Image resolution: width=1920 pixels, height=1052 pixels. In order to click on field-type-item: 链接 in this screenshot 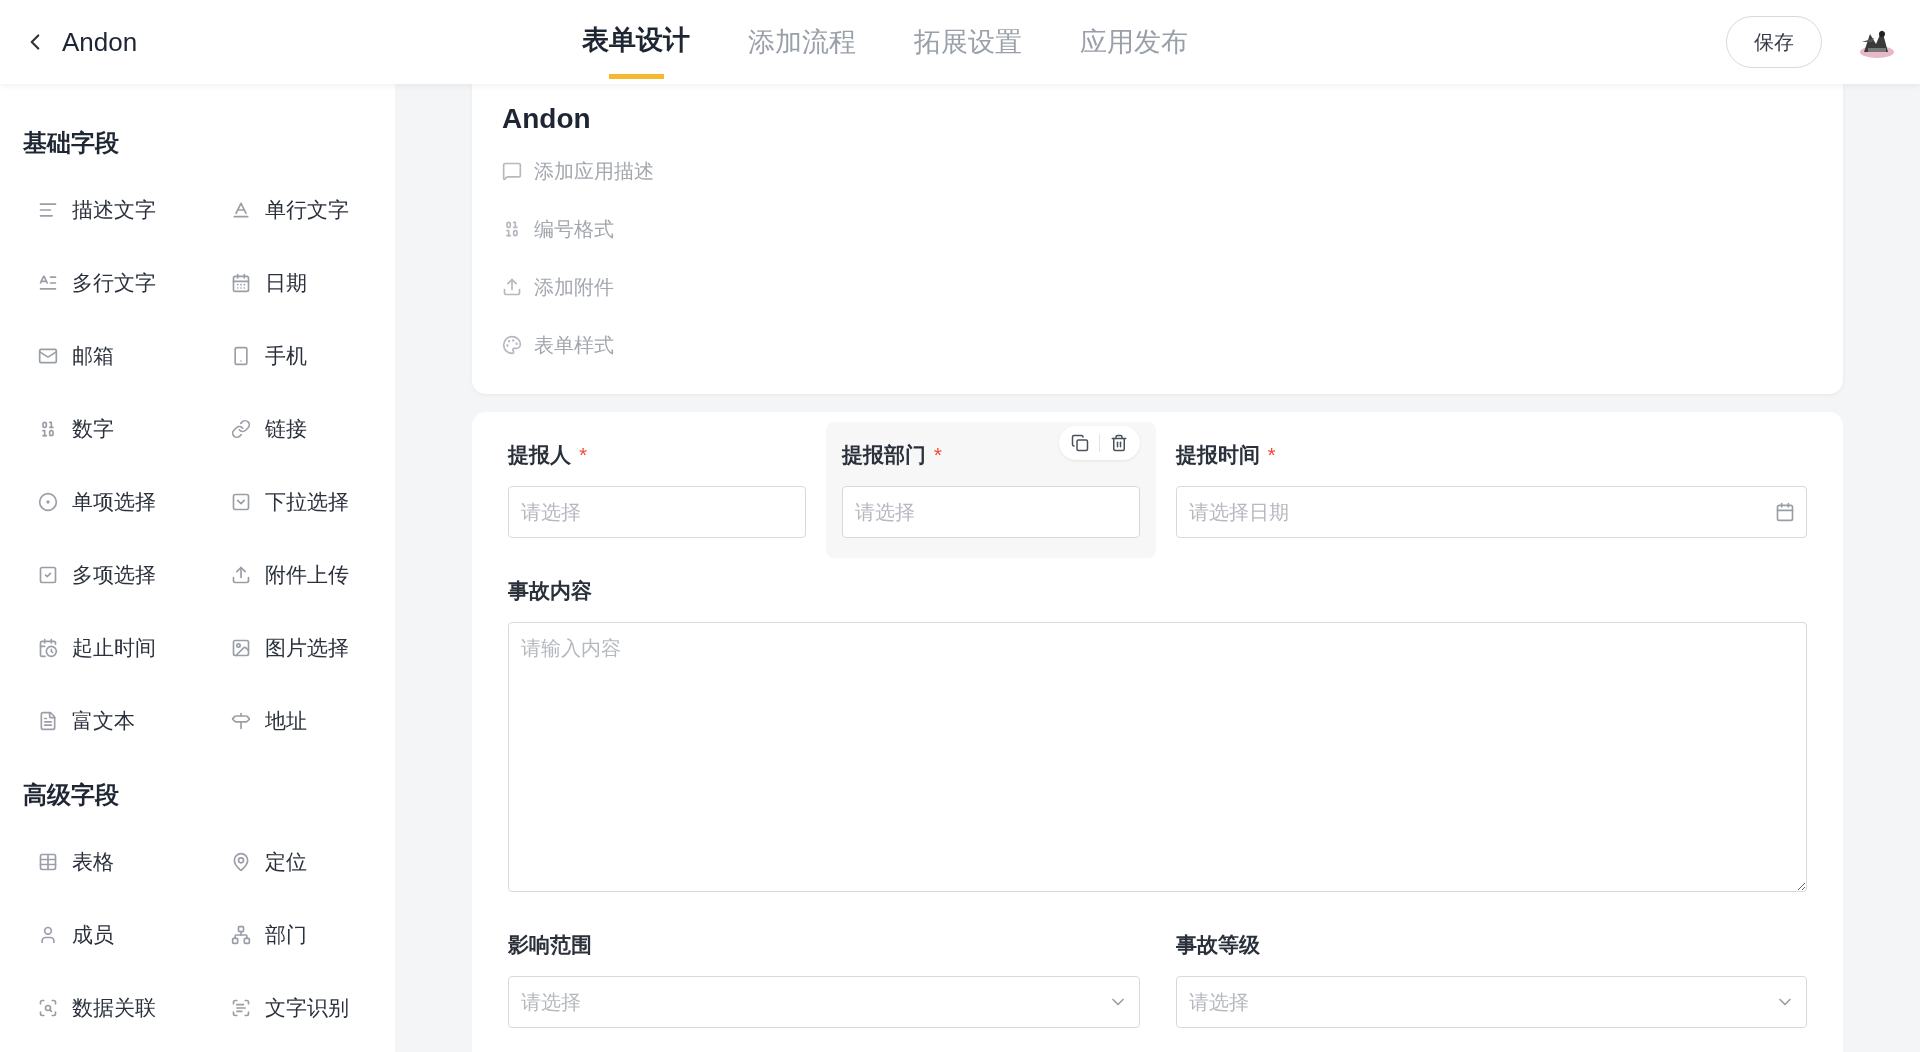, I will do `click(313, 429)`.